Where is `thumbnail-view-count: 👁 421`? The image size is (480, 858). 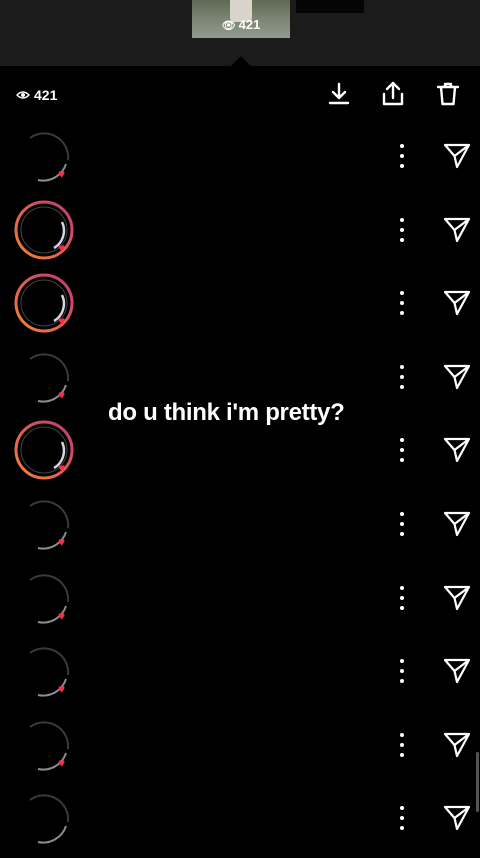
thumbnail-view-count: 👁 421 is located at coordinates (241, 24).